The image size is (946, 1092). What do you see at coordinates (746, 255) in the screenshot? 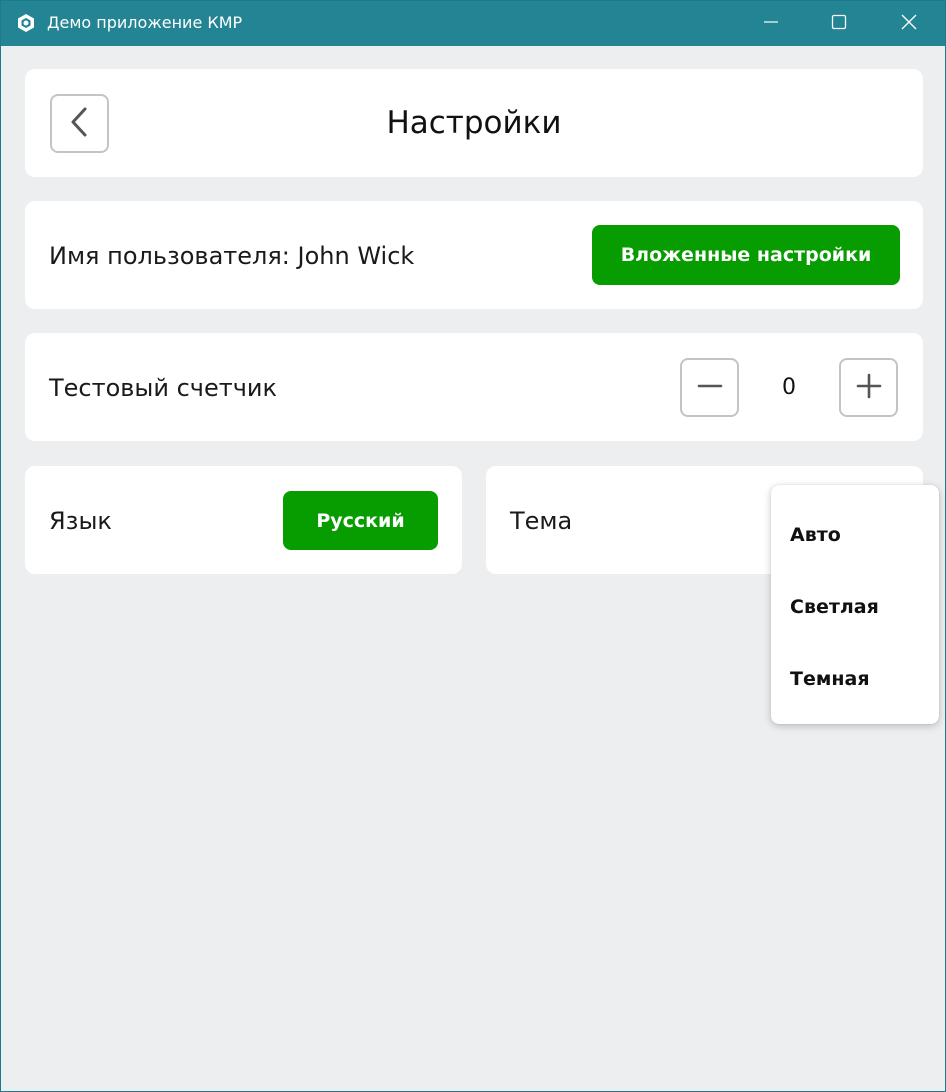
I see `nested-settings-button: Вложенные настройки` at bounding box center [746, 255].